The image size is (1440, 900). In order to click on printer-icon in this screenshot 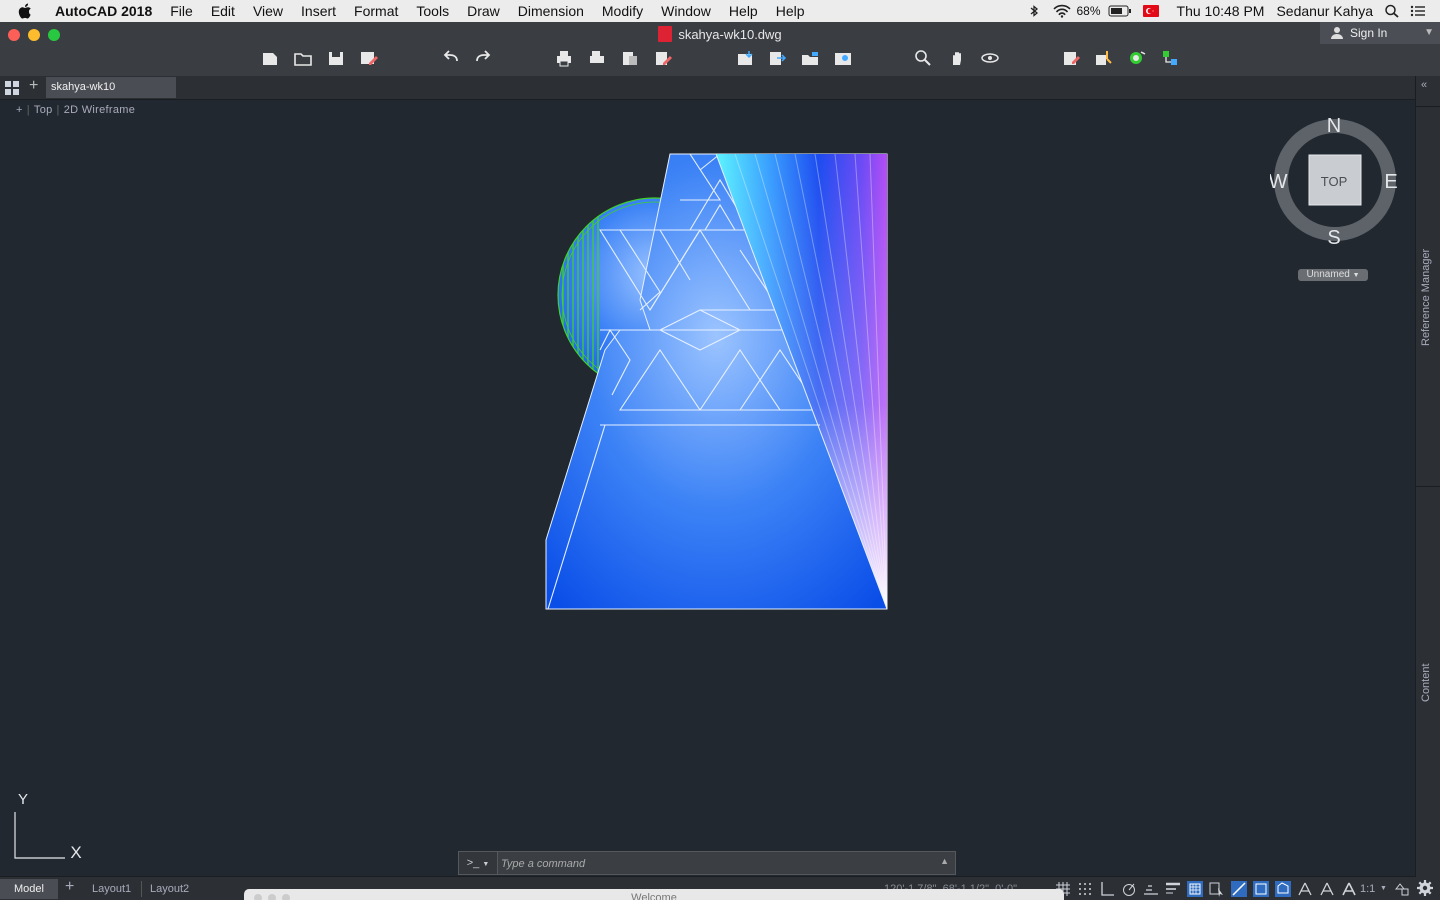, I will do `click(564, 59)`.